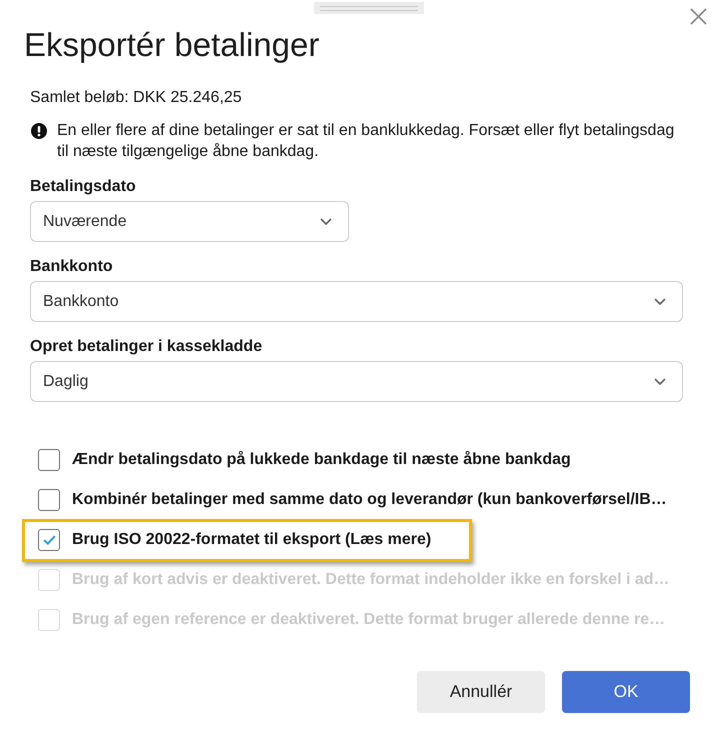 The height and width of the screenshot is (740, 716). What do you see at coordinates (39, 131) in the screenshot?
I see `exclamation-icon` at bounding box center [39, 131].